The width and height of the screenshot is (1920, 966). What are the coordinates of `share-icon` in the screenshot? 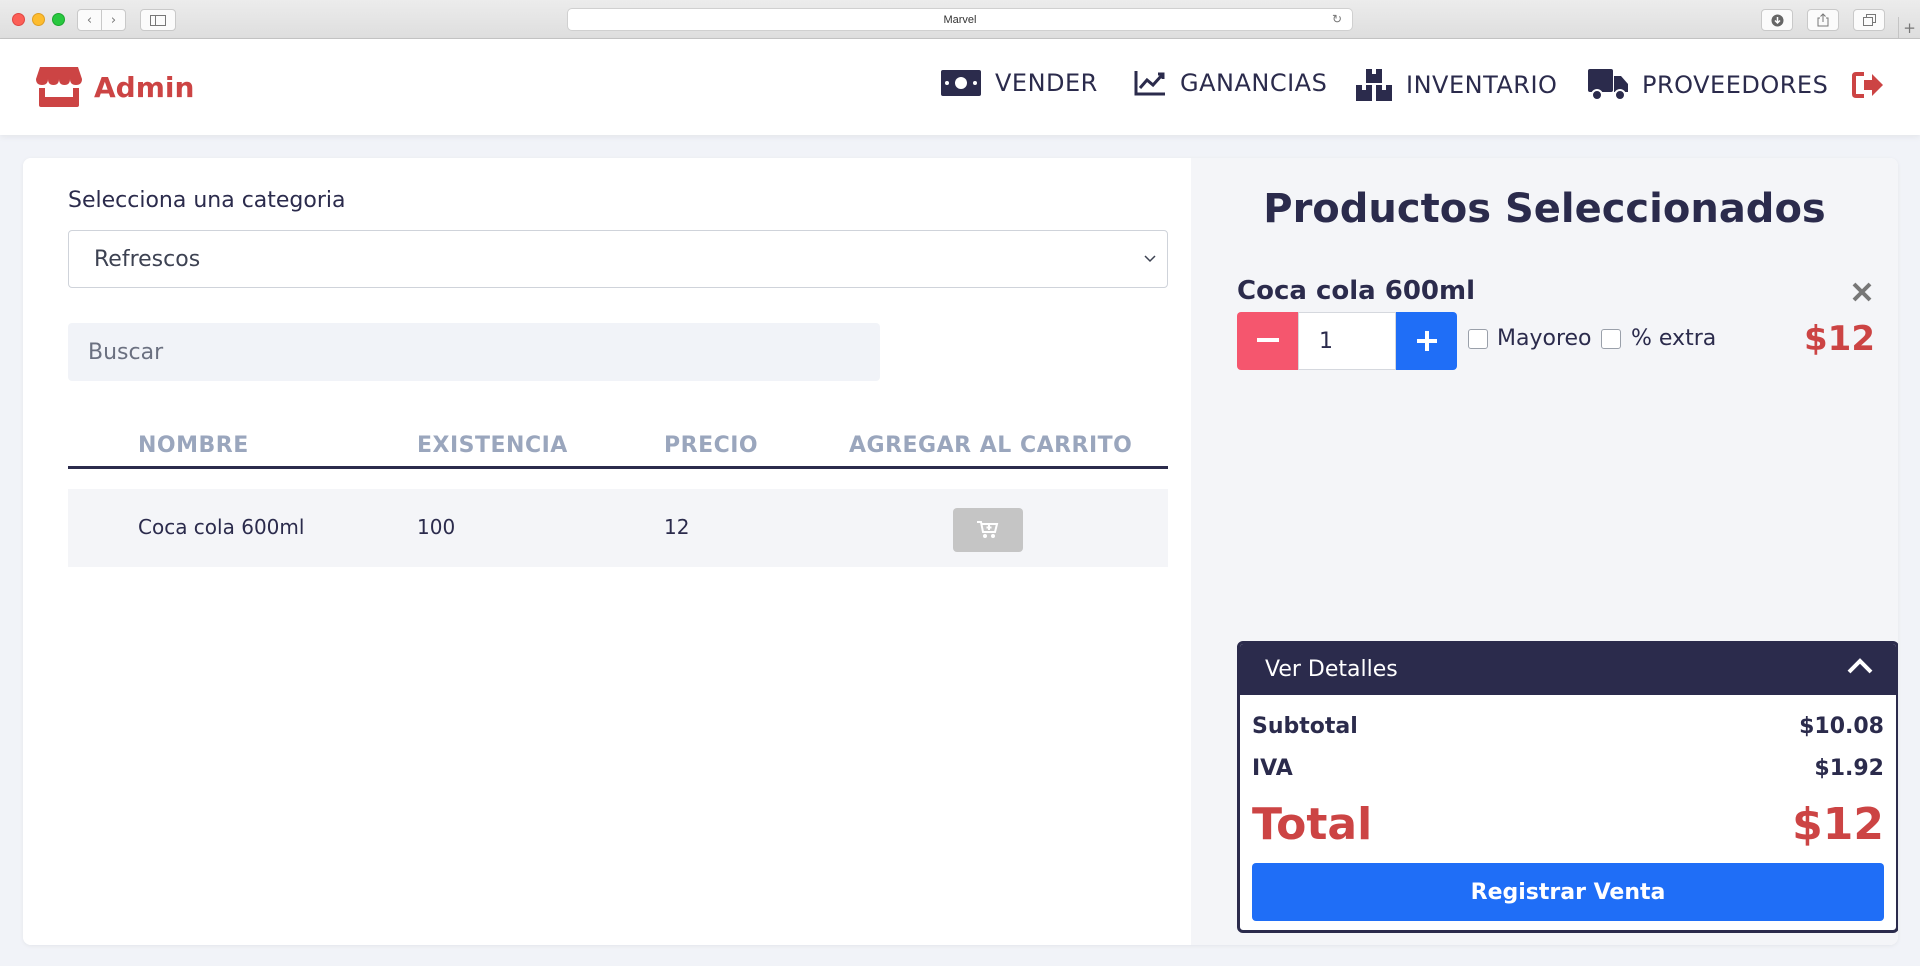 It's located at (1823, 20).